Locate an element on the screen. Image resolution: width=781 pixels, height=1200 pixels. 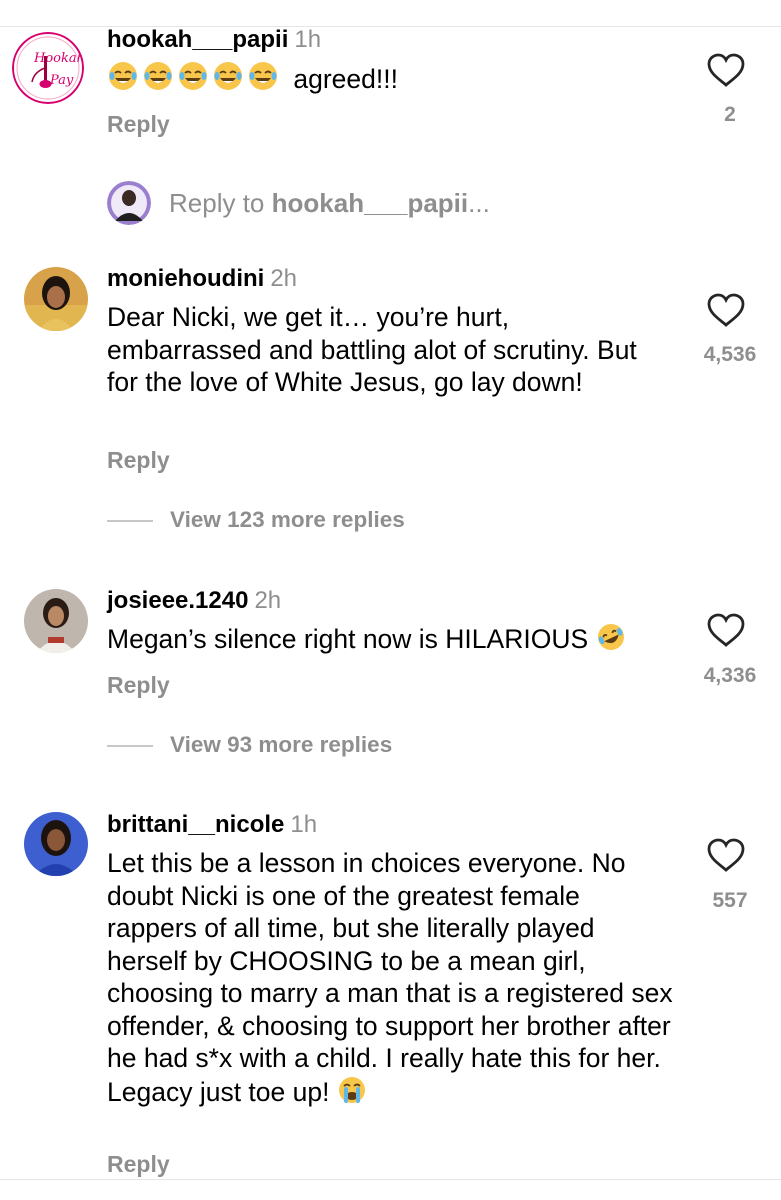
comment-body: agreed!!! is located at coordinates (345, 79).